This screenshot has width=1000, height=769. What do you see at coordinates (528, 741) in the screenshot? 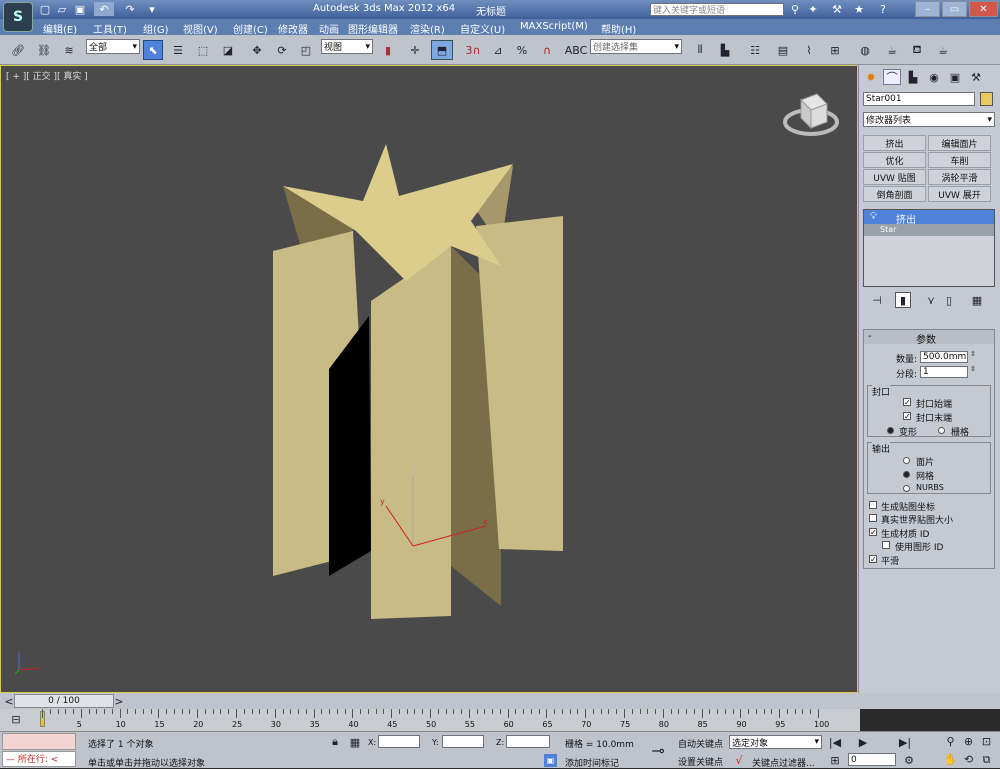
I see `z-coordinate-field` at bounding box center [528, 741].